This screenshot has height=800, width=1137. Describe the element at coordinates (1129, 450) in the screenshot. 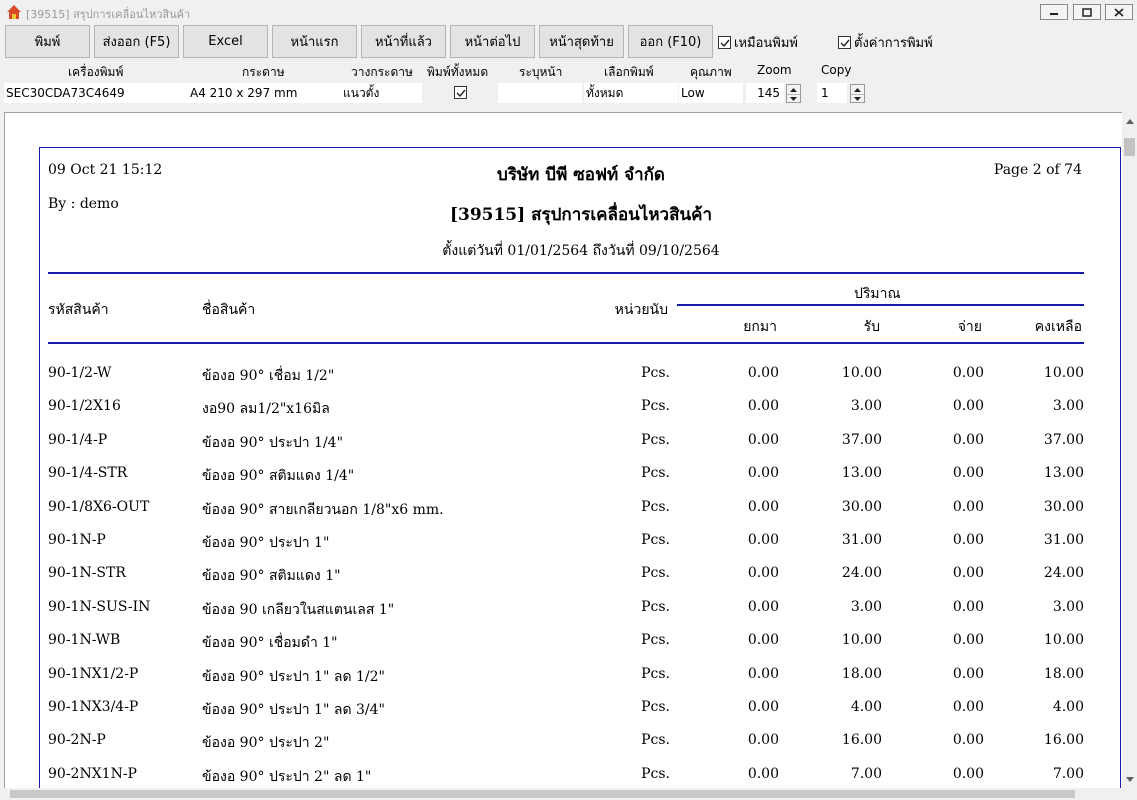

I see `vertical-scrollbar` at that location.